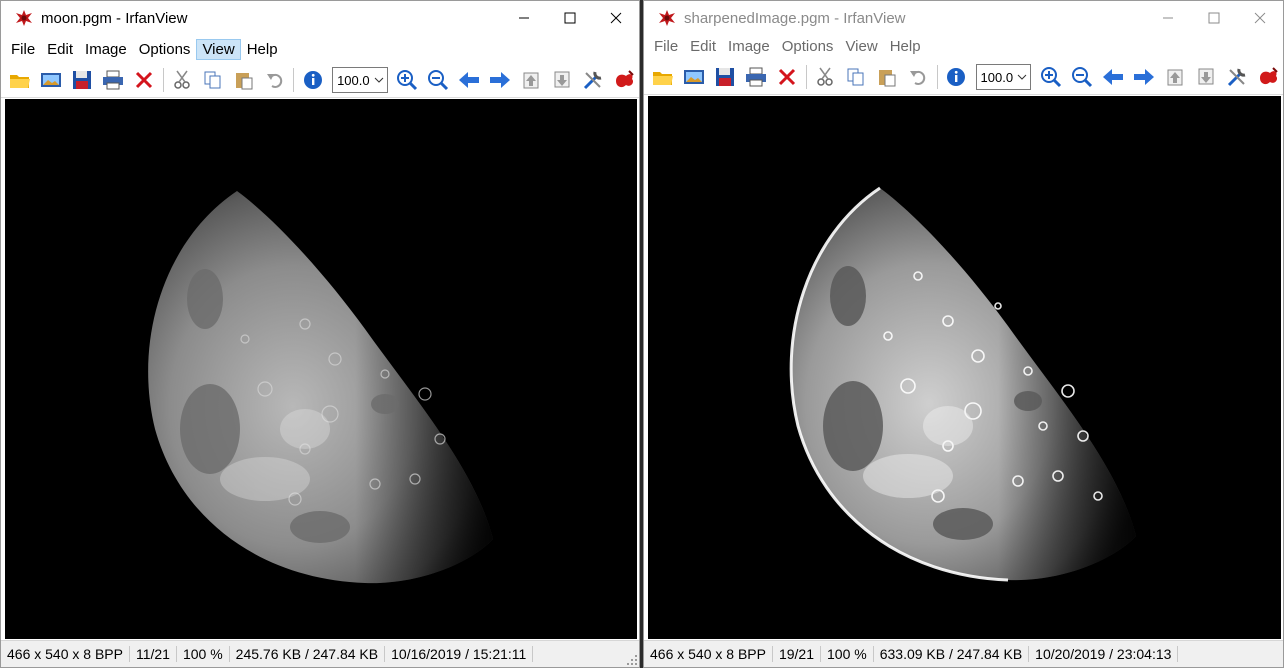 The height and width of the screenshot is (668, 1284). What do you see at coordinates (320, 18) in the screenshot?
I see `title-bar: moon.pgm - IrfanView` at bounding box center [320, 18].